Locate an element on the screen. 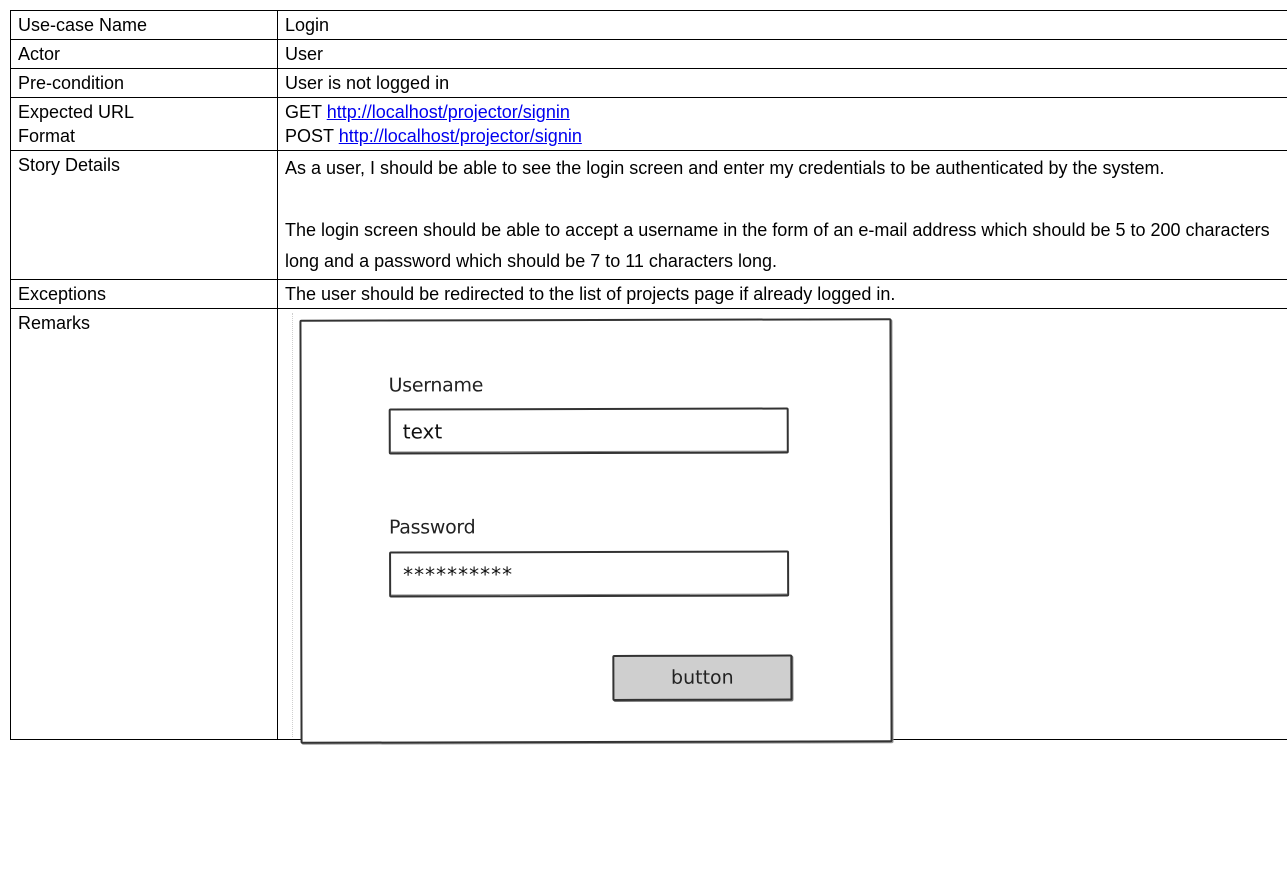 Image resolution: width=1287 pixels, height=879 pixels. http-method: GET is located at coordinates (303, 112).